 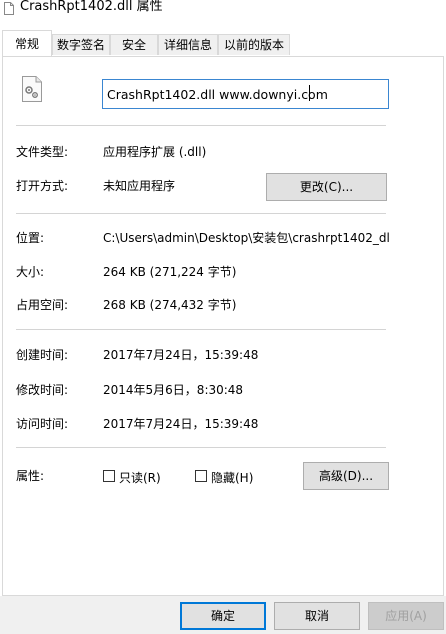 What do you see at coordinates (173, 390) in the screenshot?
I see `modified-value: 2014年5月6日，8:30:48` at bounding box center [173, 390].